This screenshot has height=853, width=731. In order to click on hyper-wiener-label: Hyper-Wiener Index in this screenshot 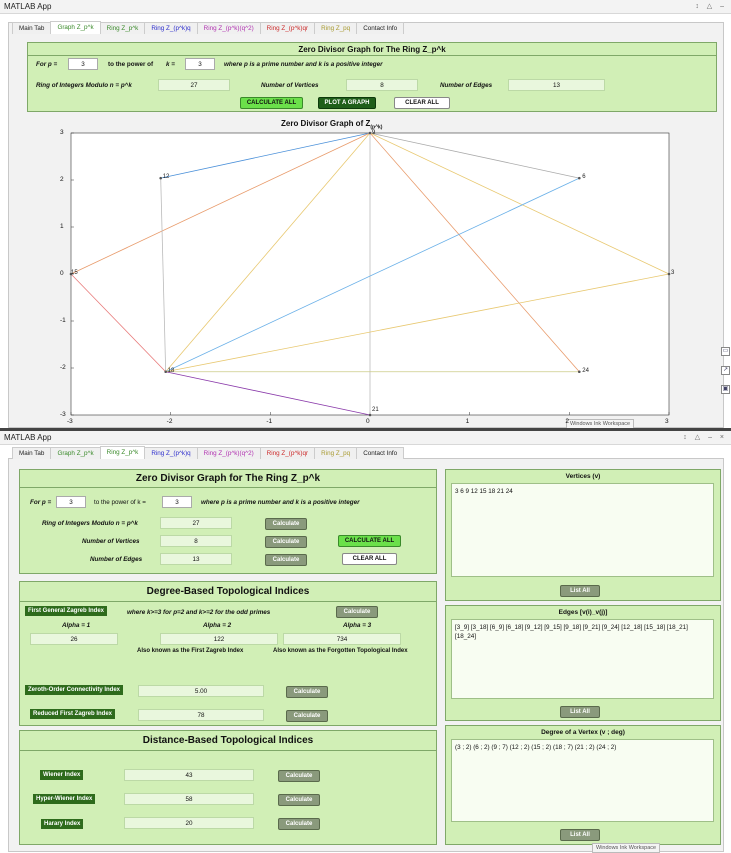, I will do `click(64, 799)`.